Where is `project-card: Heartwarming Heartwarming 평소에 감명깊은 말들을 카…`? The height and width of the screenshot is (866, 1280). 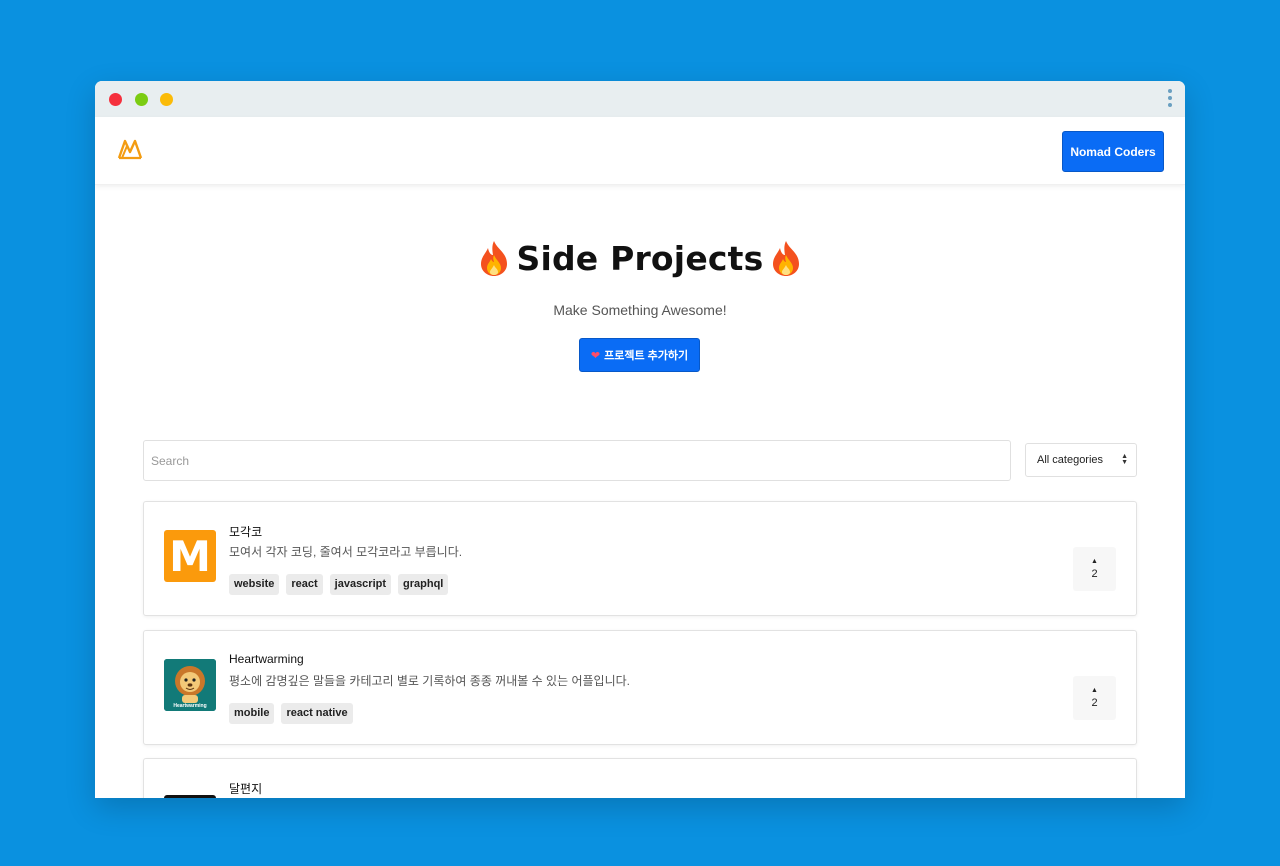 project-card: Heartwarming Heartwarming 평소에 감명깊은 말들을 카… is located at coordinates (640, 687).